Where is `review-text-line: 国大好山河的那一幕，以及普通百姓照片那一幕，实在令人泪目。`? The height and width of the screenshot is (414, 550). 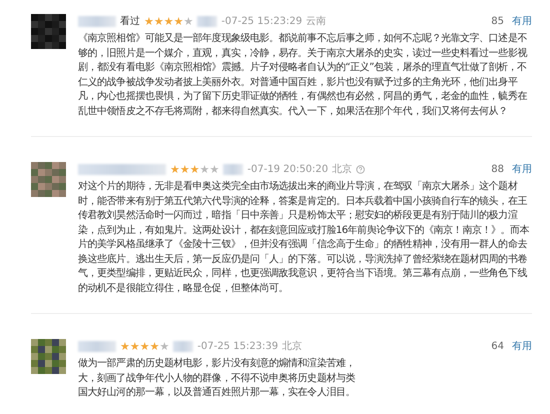 review-text-line: 国大好山河的那一幕，以及普通百姓照片那一幕，实在令人泪目。 is located at coordinates (217, 393).